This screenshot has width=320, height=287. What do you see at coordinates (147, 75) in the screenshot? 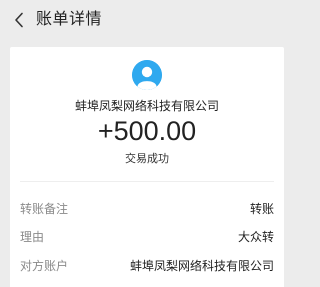
I see `user-avatar-icon` at bounding box center [147, 75].